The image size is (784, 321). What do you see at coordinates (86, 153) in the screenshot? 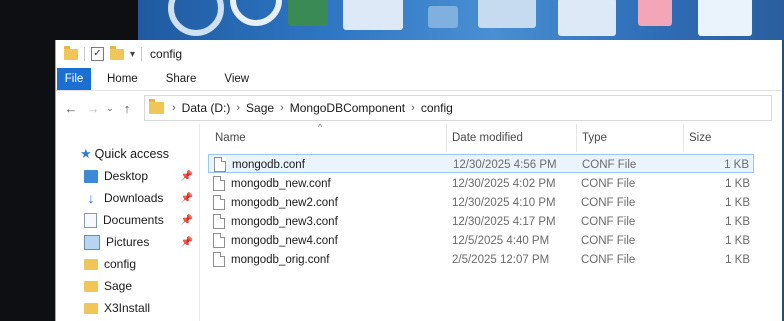
I see `star-icon: ★` at bounding box center [86, 153].